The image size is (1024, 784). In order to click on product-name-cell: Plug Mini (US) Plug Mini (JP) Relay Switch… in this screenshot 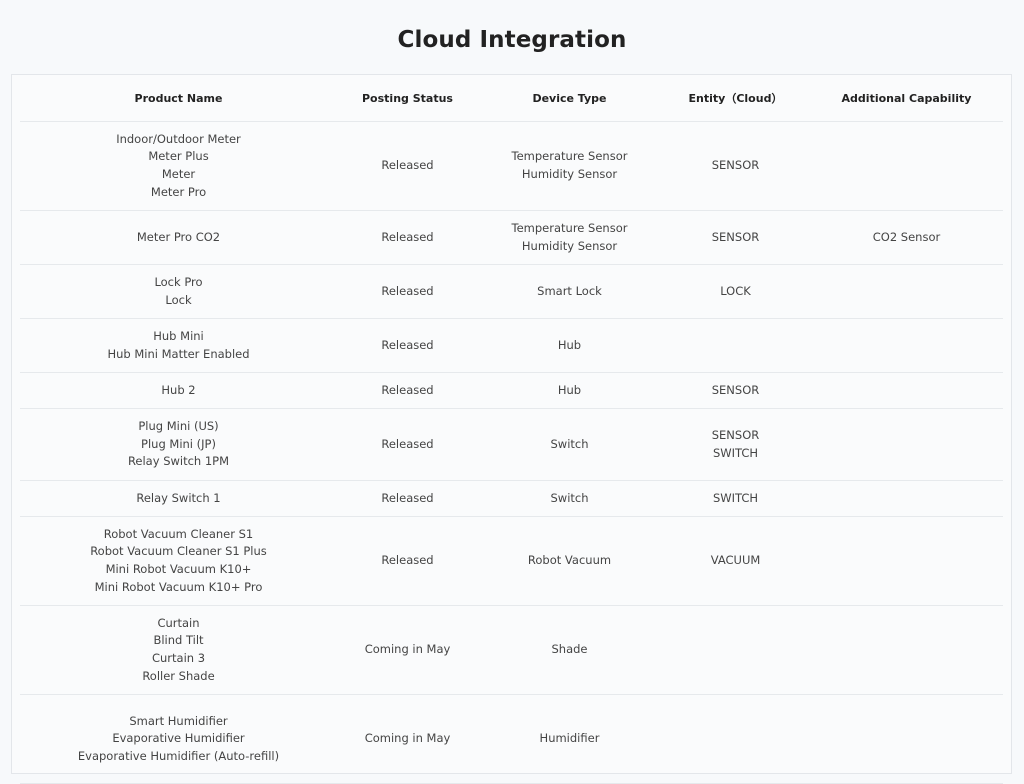, I will do `click(178, 444)`.